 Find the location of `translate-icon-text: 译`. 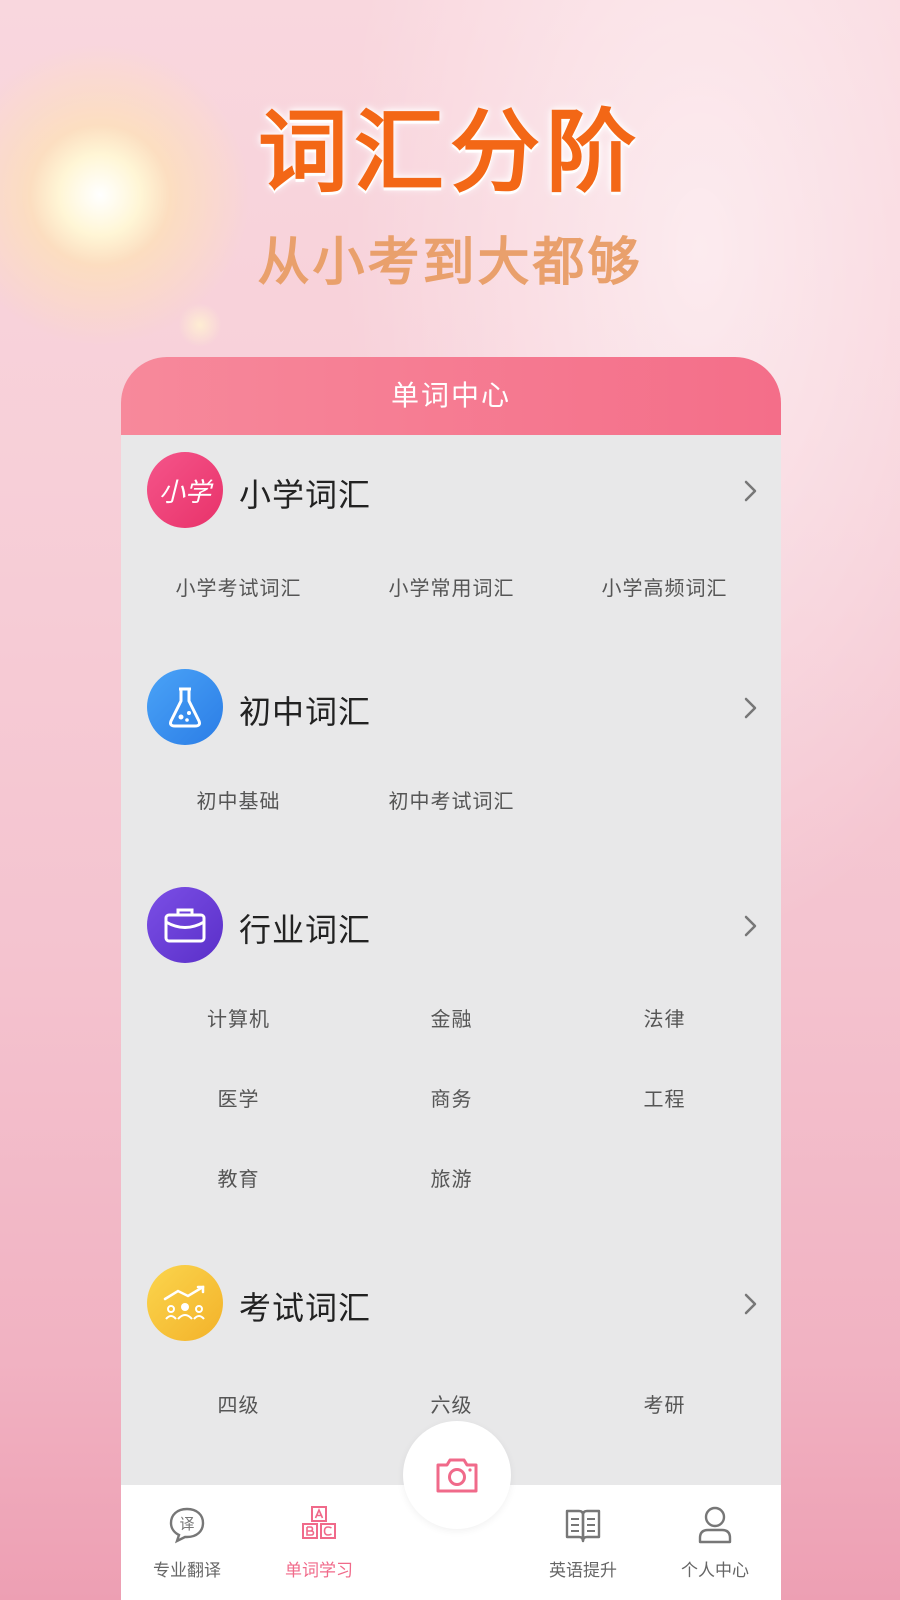

translate-icon-text: 译 is located at coordinates (186, 1524).